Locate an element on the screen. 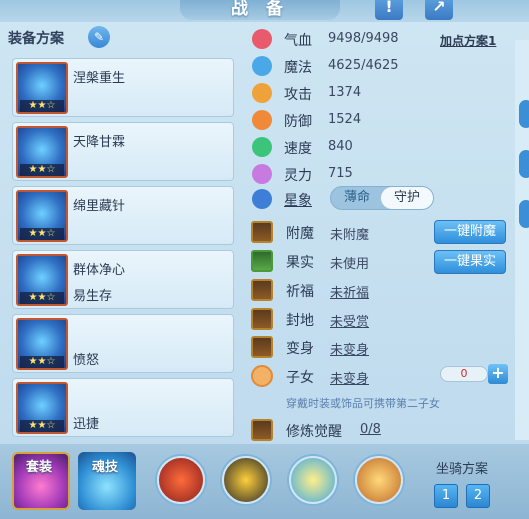 The height and width of the screenshot is (519, 529). attr-label: 封地 is located at coordinates (300, 321).